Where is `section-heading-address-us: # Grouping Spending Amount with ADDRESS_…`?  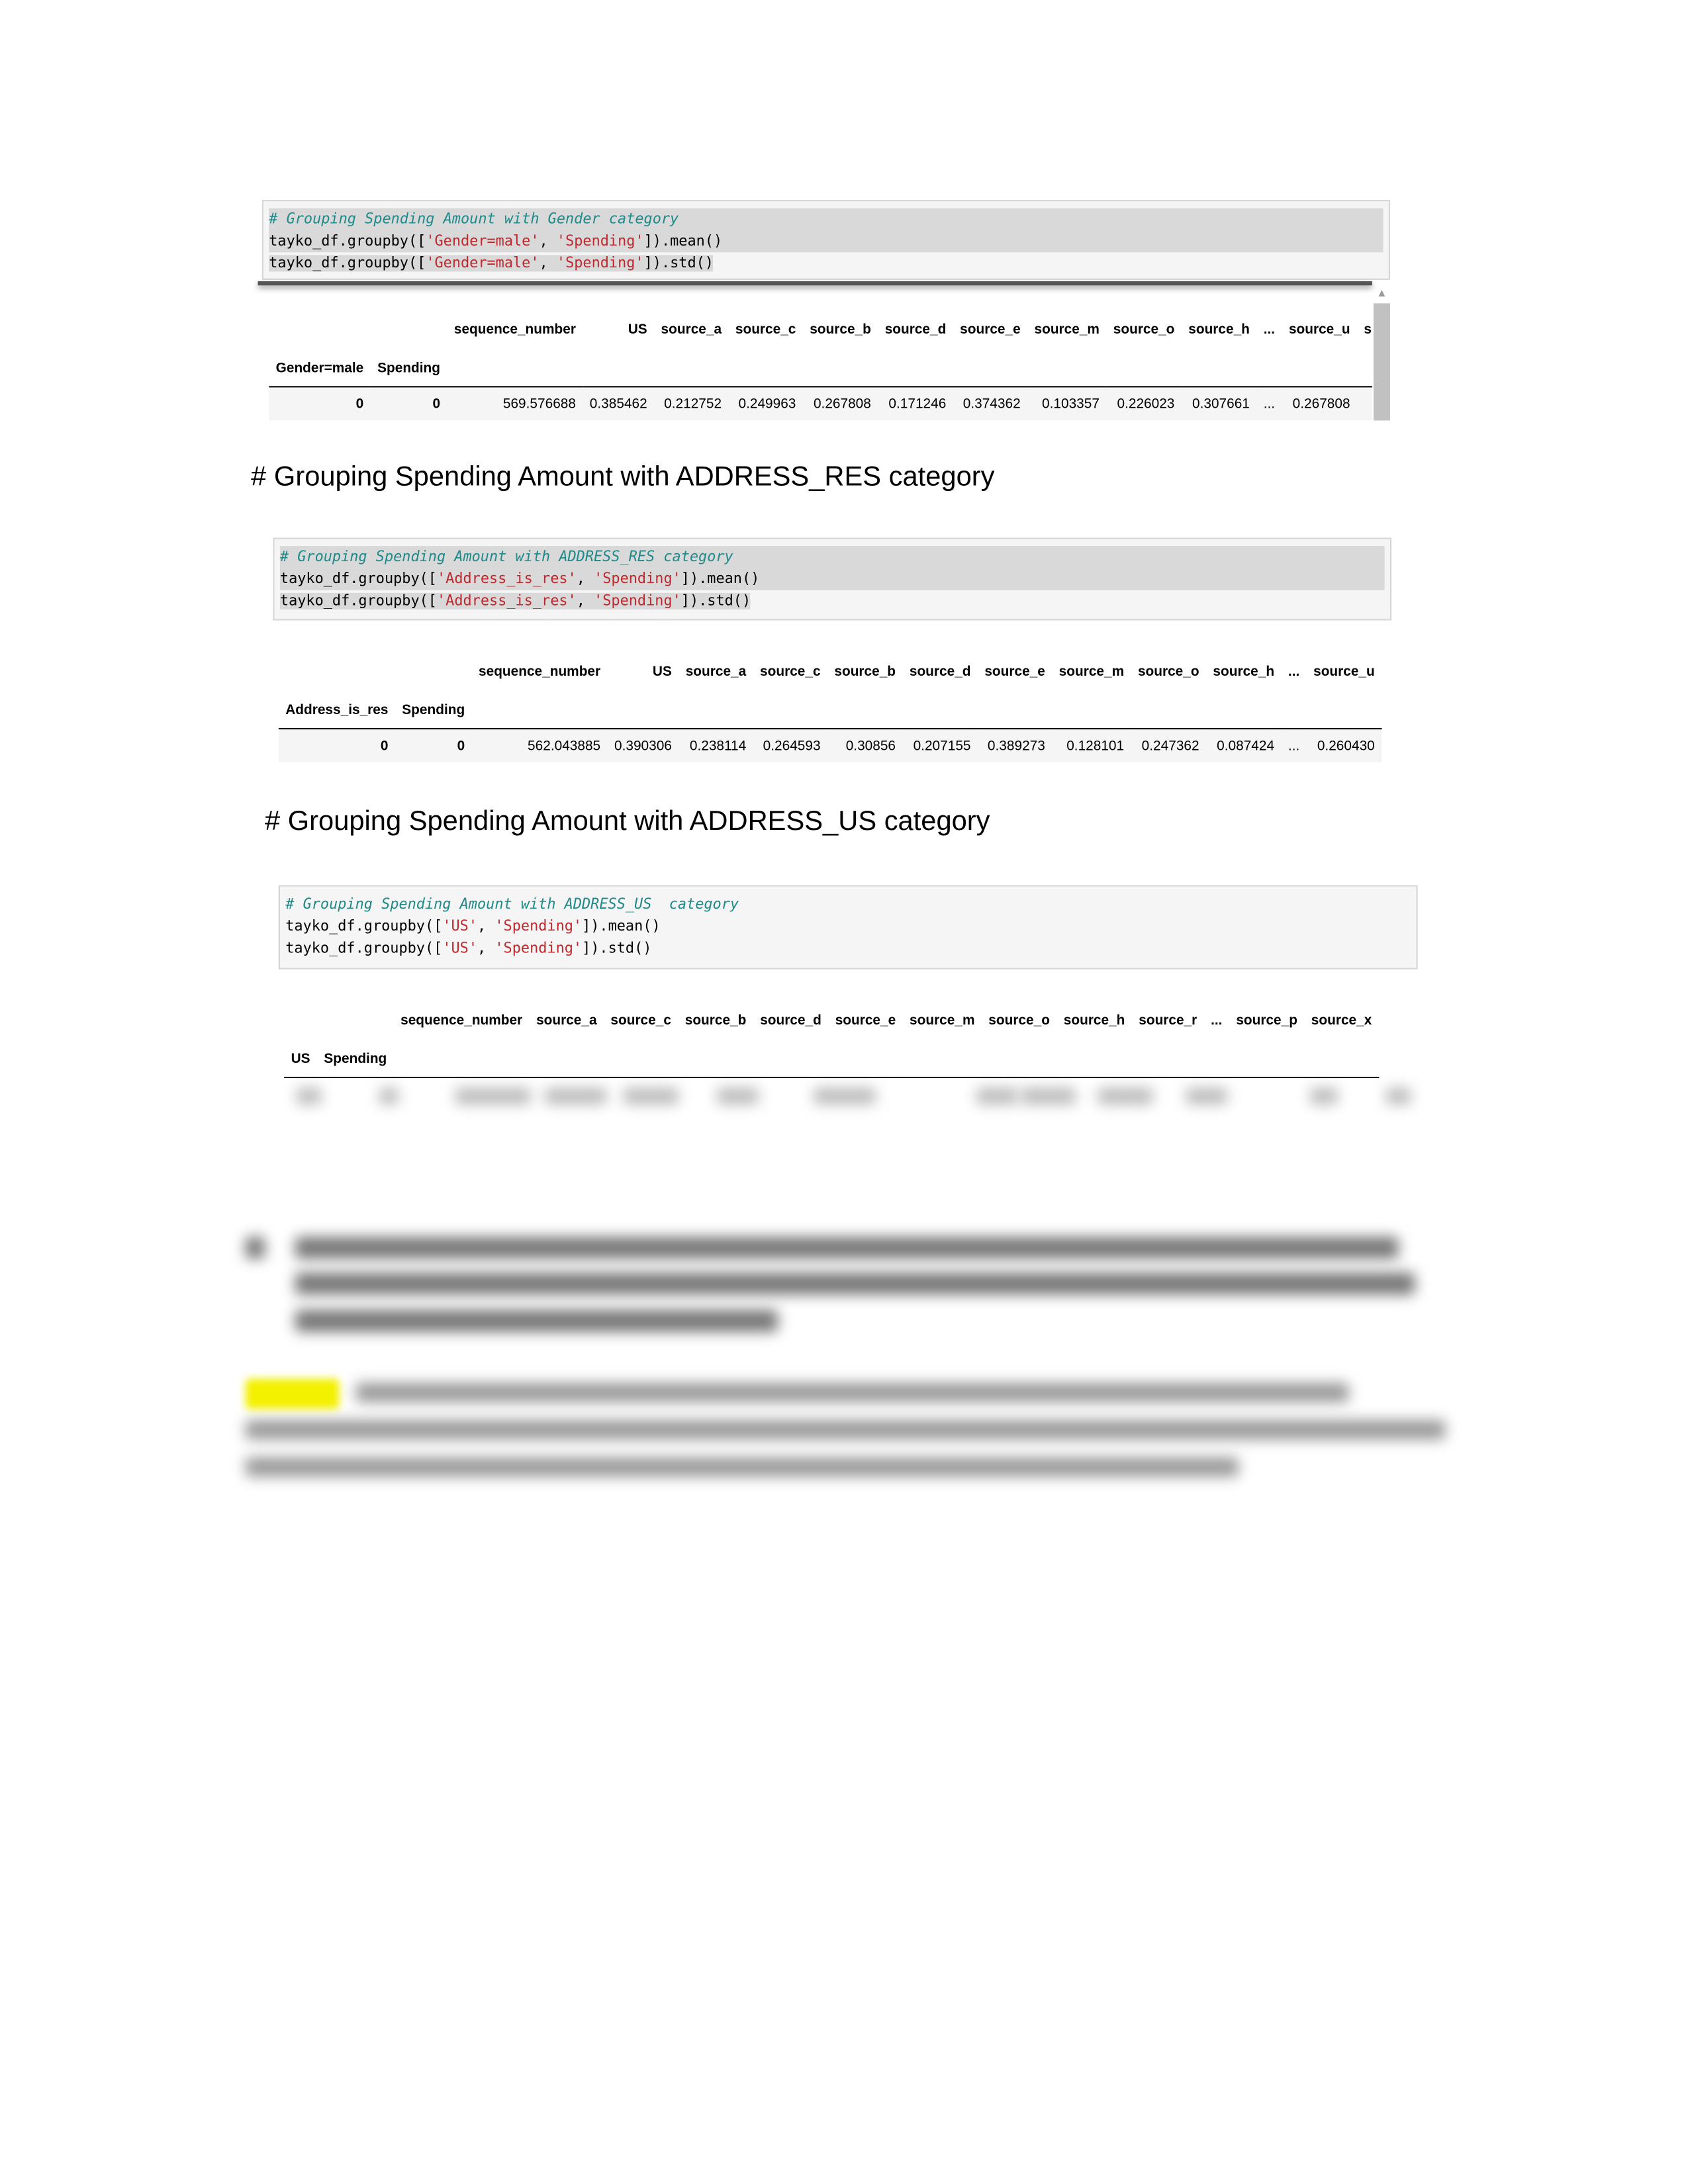 section-heading-address-us: # Grouping Spending Amount with ADDRESS_… is located at coordinates (627, 822).